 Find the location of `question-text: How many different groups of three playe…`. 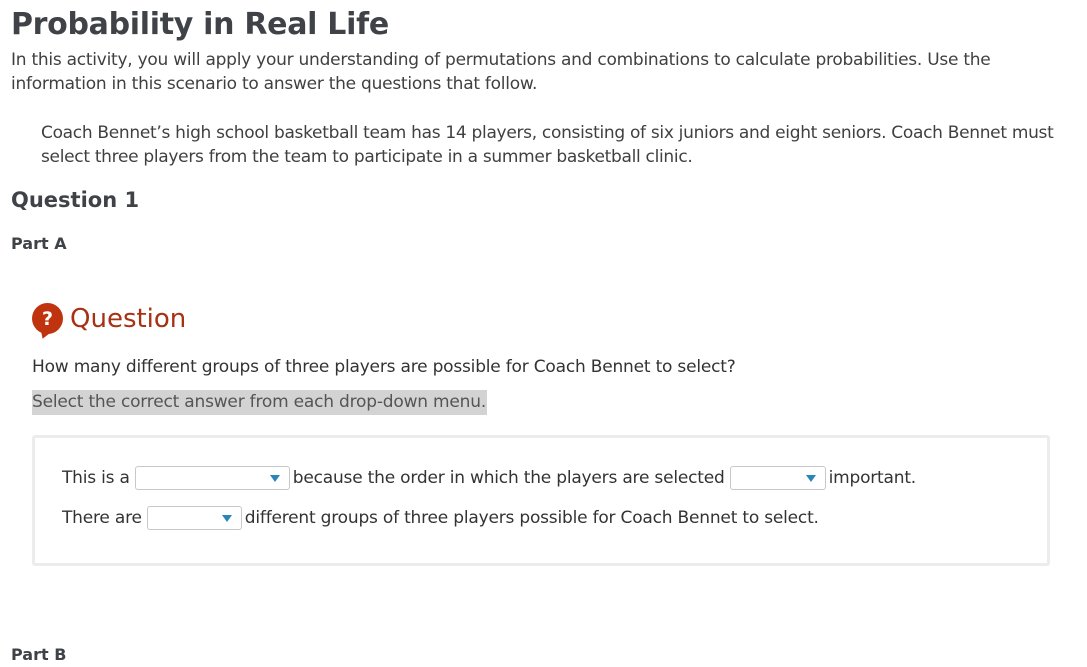

question-text: How many different groups of three playe… is located at coordinates (384, 367).